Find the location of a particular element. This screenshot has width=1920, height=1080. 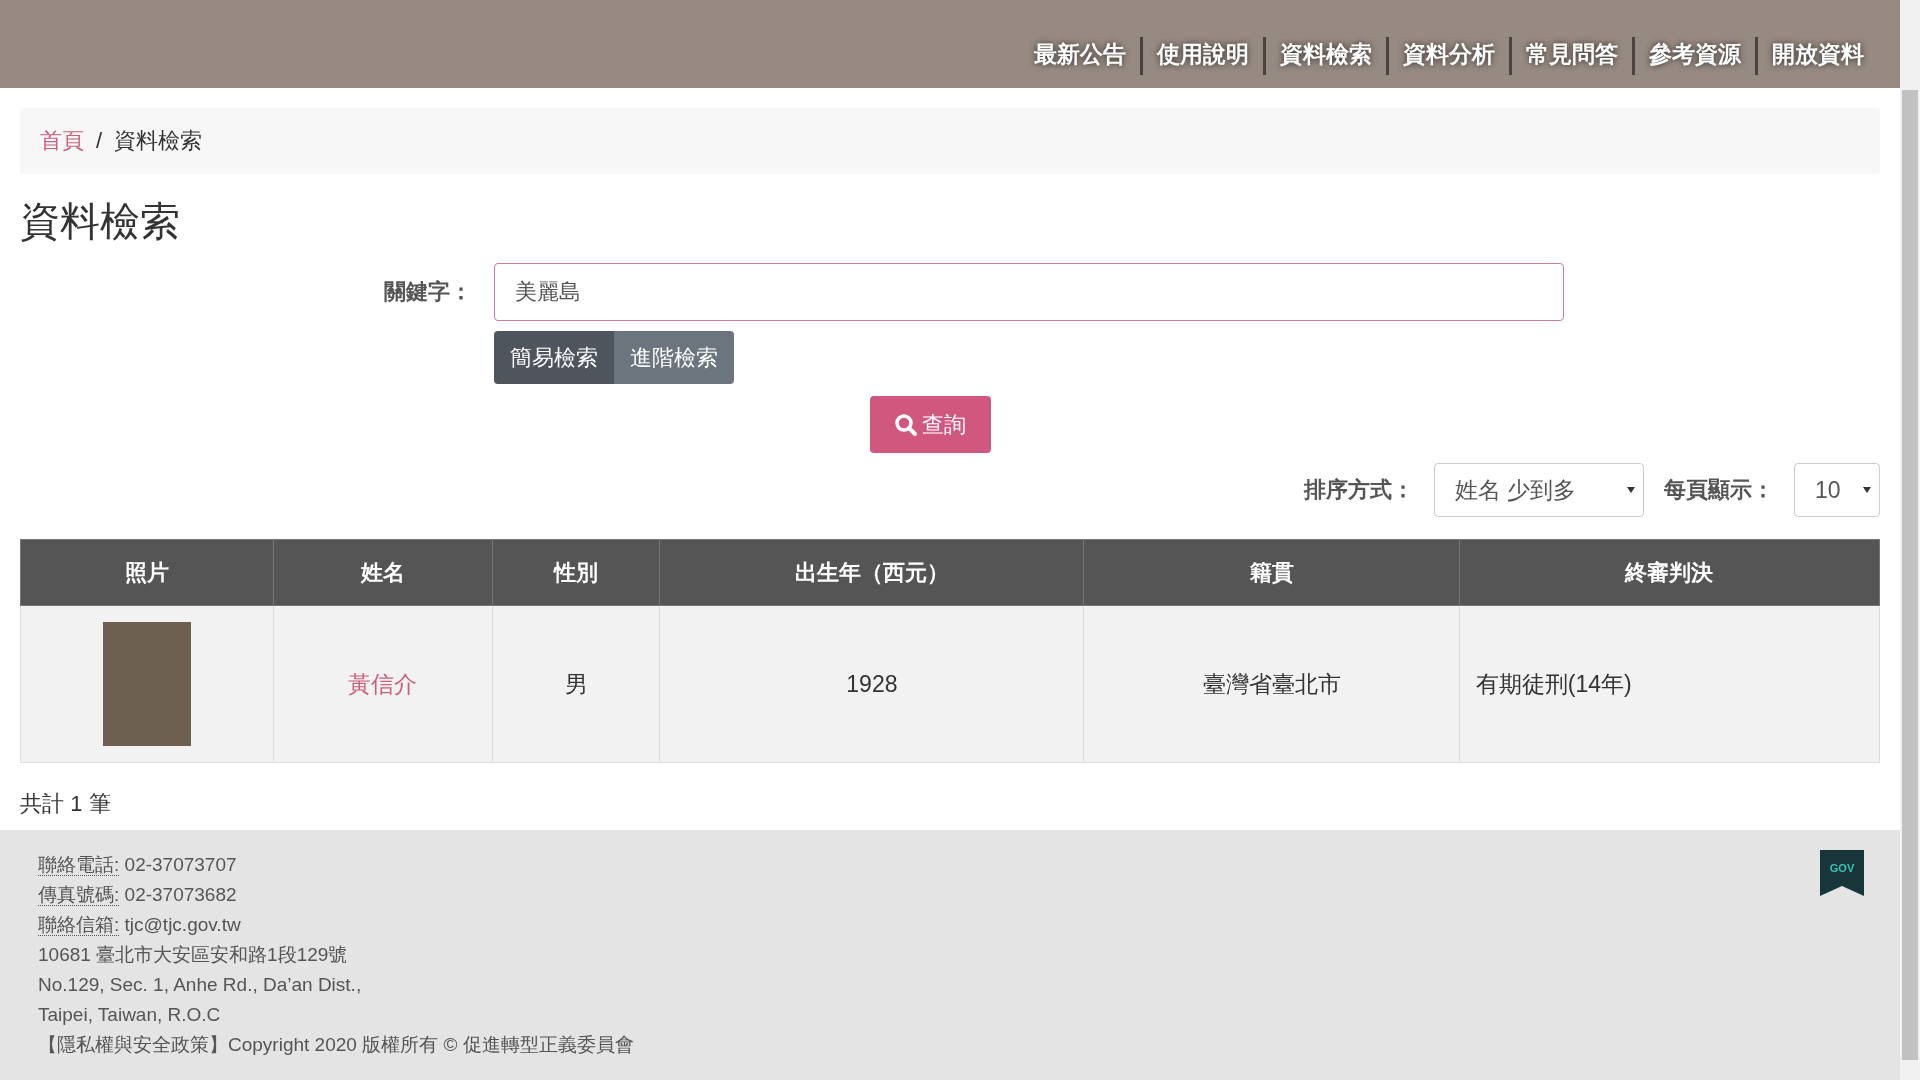

breadcrumb-link: 首頁 is located at coordinates (62, 141).